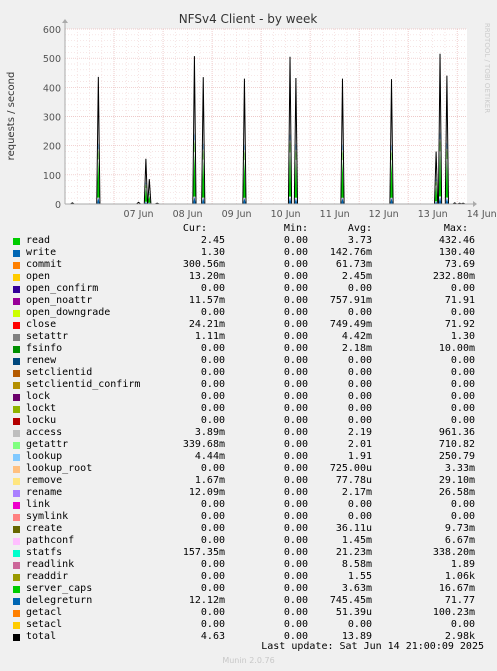  I want to click on x-tick-label: 07 Jun, so click(139, 214).